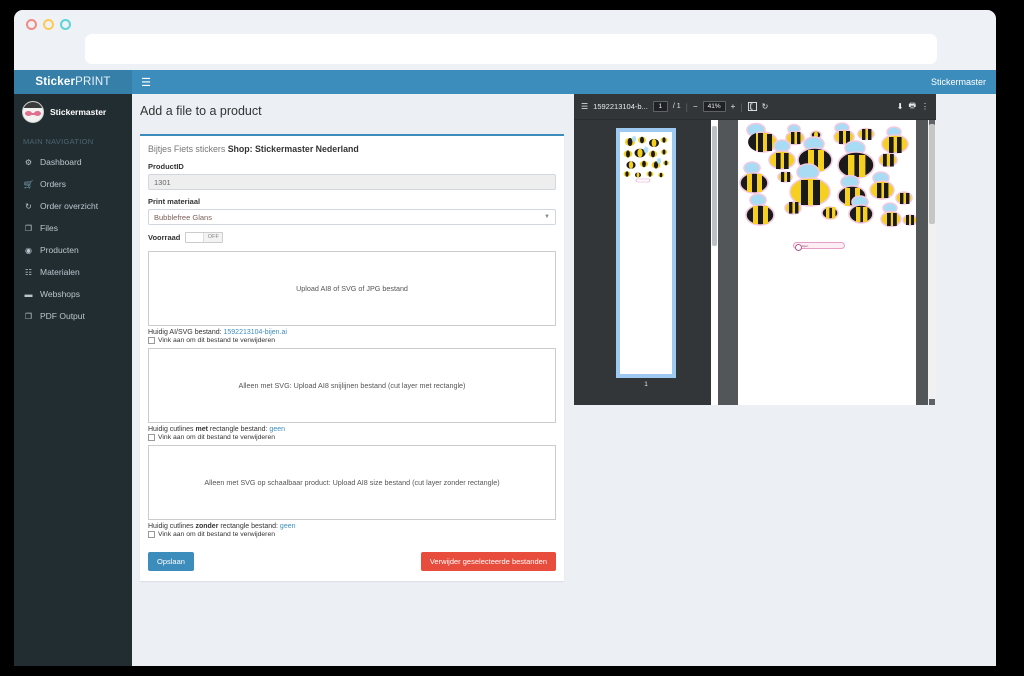  What do you see at coordinates (660, 106) in the screenshot?
I see `page-number-input: 1` at bounding box center [660, 106].